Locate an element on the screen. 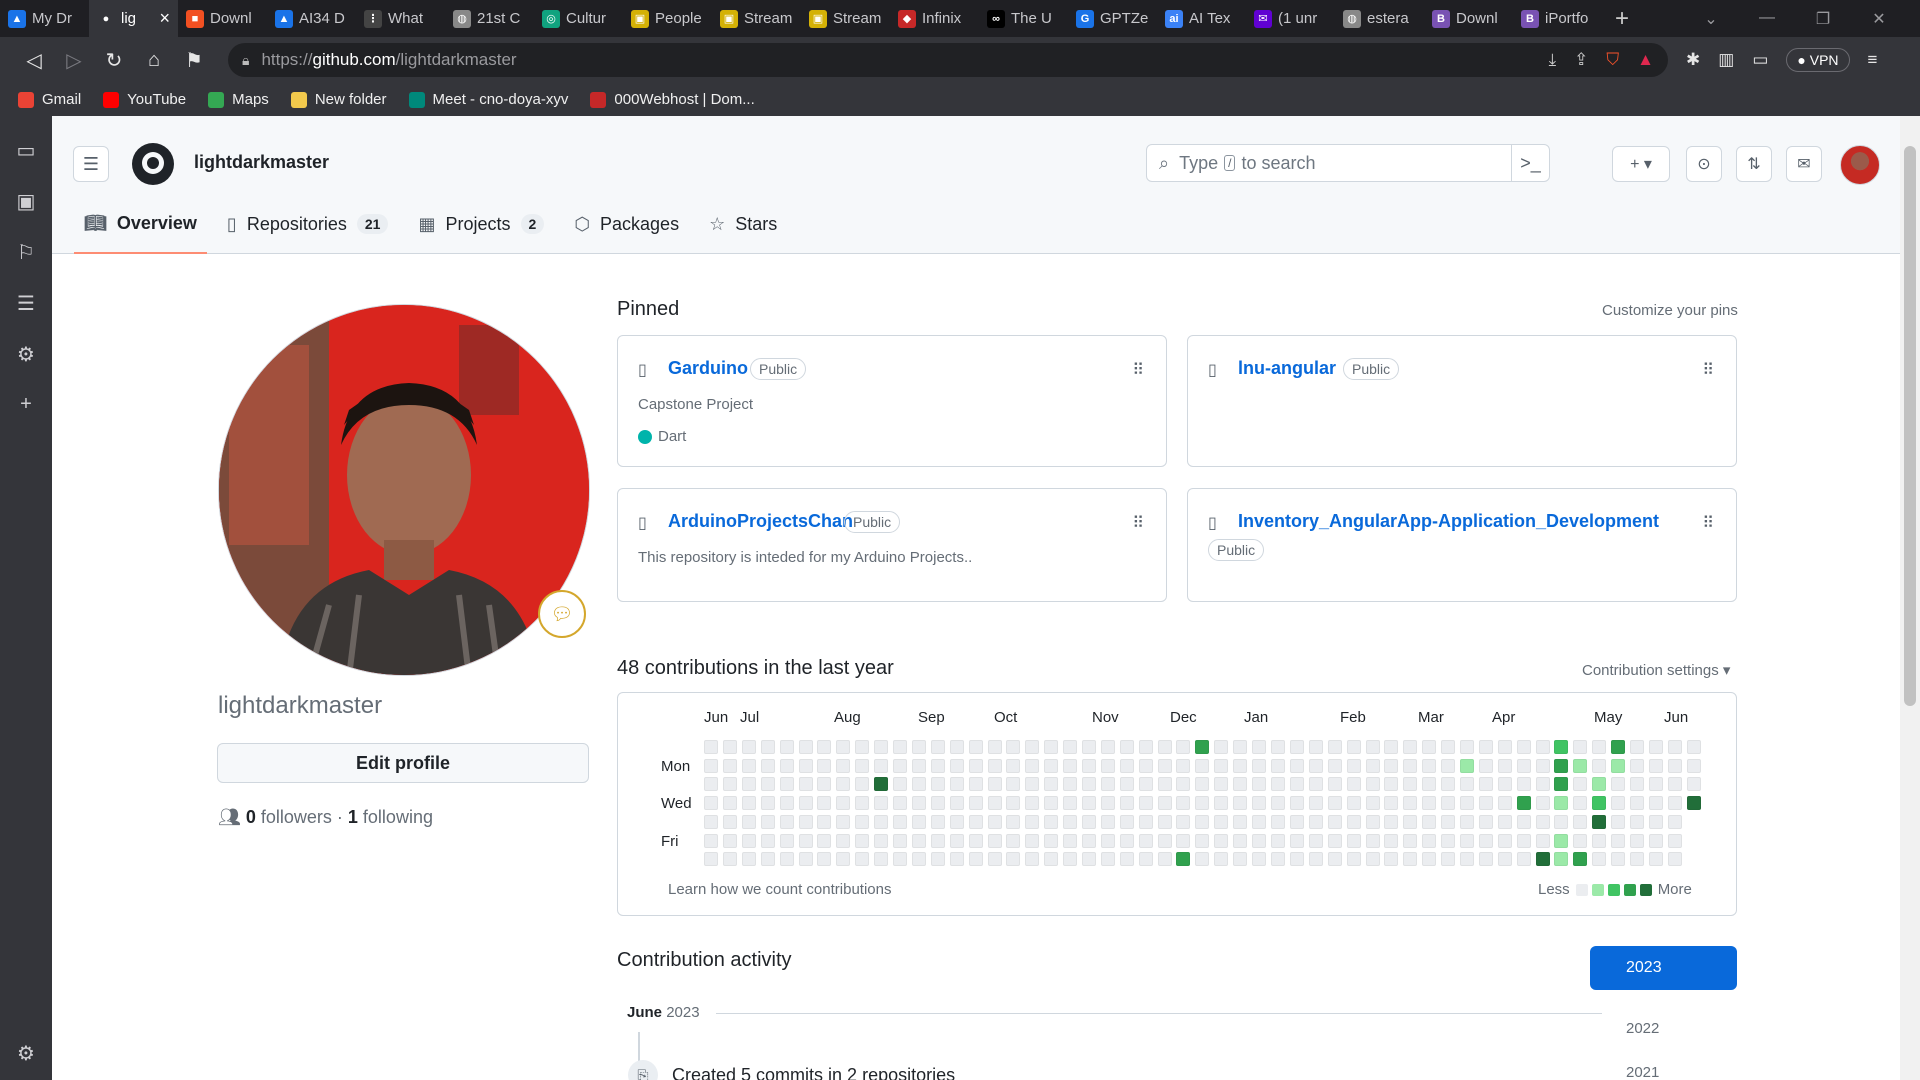 The image size is (1920, 1080). inbox-icon: ✉ is located at coordinates (1804, 164).